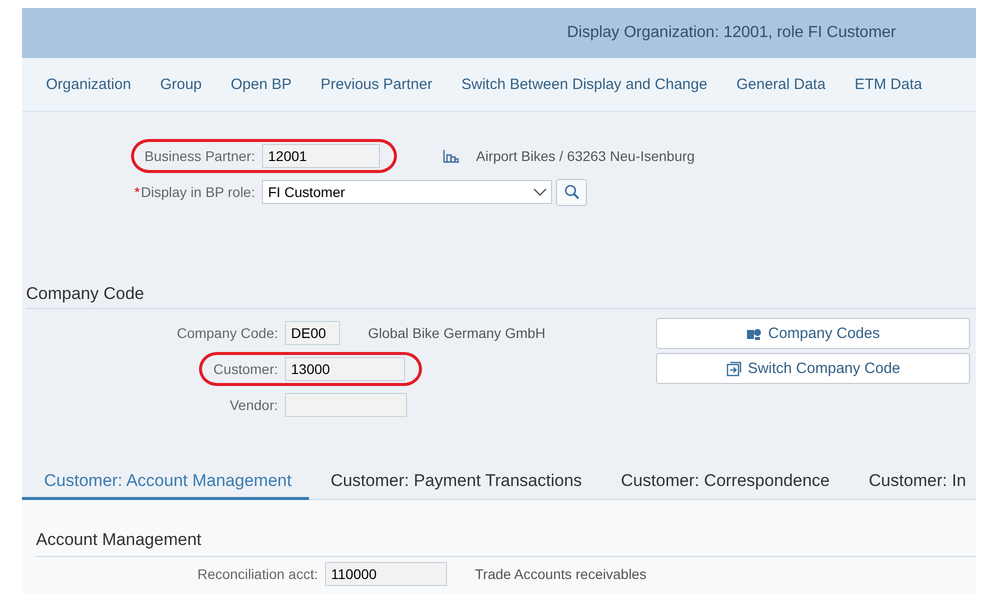  Describe the element at coordinates (254, 405) in the screenshot. I see `field-label: Vendor:` at that location.